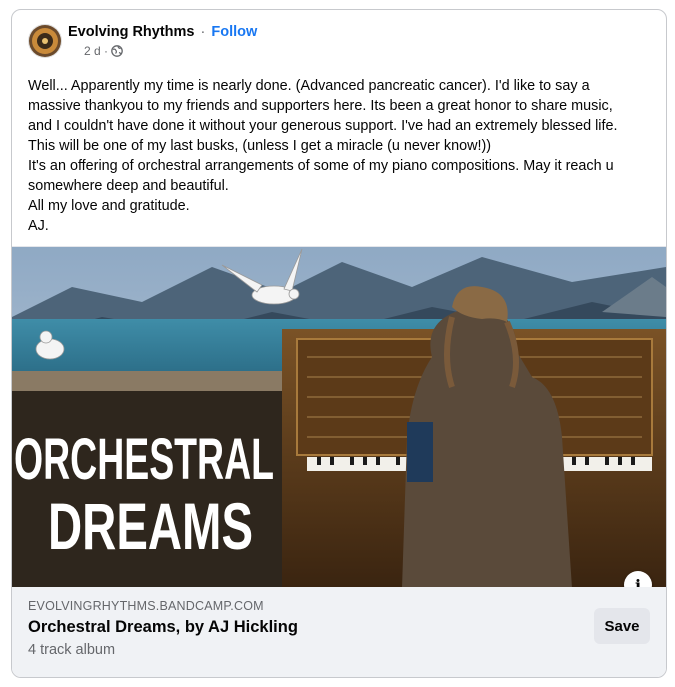  Describe the element at coordinates (109, 206) in the screenshot. I see `post-line: All my love and gratitude.` at that location.